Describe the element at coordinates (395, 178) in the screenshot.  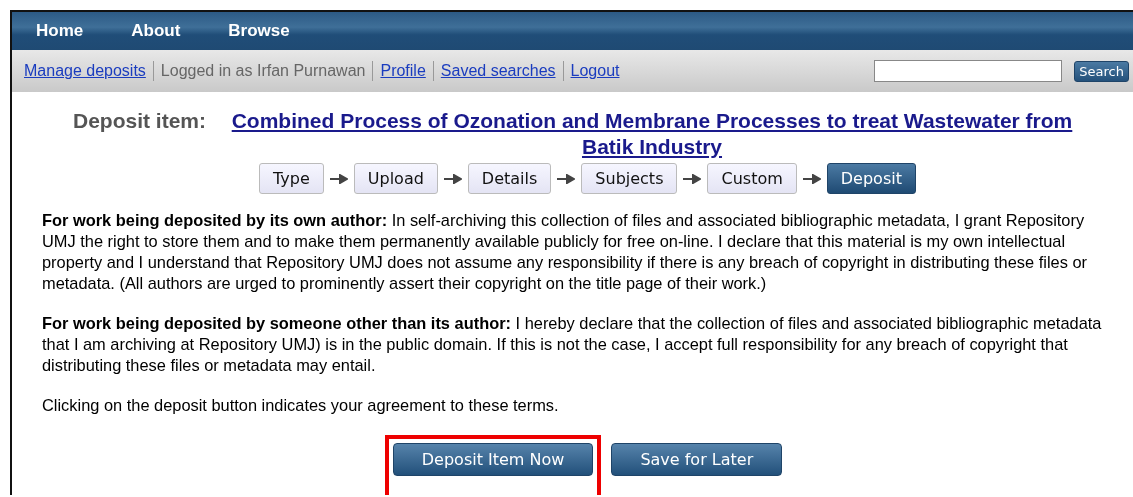
I see `workflow-step: Upload` at that location.